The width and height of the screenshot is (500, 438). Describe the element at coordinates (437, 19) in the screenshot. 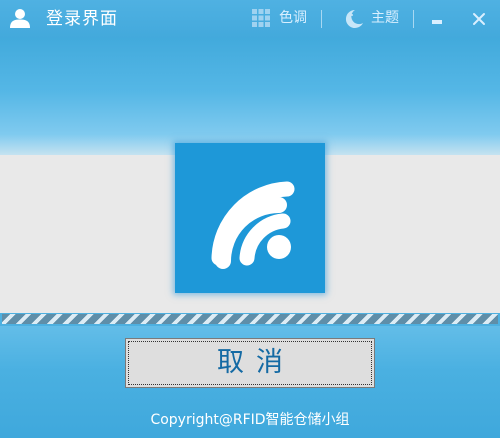

I see `minimize-button` at that location.